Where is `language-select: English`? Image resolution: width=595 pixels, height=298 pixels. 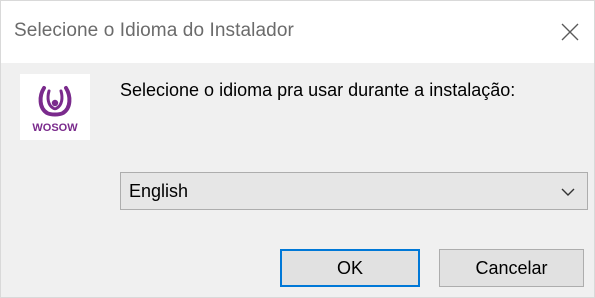
language-select: English is located at coordinates (354, 191).